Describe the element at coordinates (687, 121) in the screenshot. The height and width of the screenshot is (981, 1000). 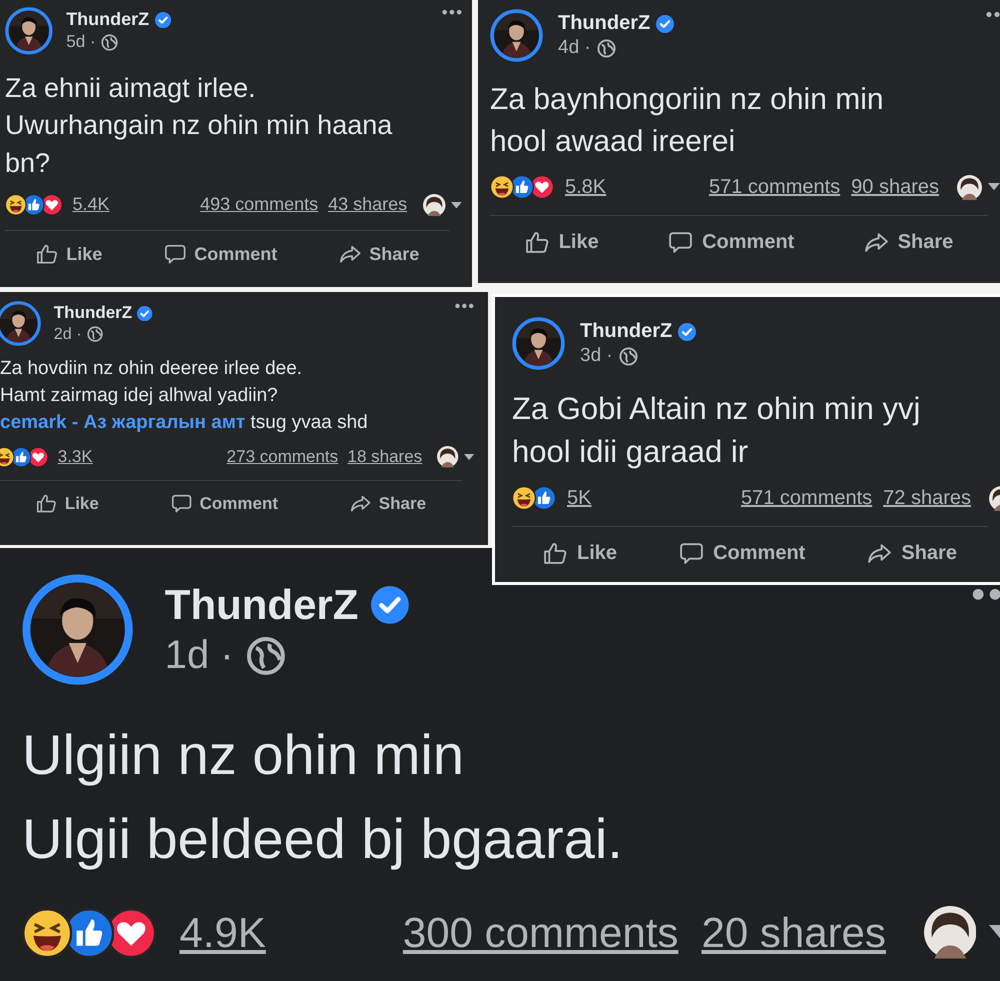
I see `post-text: Za baynhongoriin nz ohin min hool awaad ireerei` at that location.